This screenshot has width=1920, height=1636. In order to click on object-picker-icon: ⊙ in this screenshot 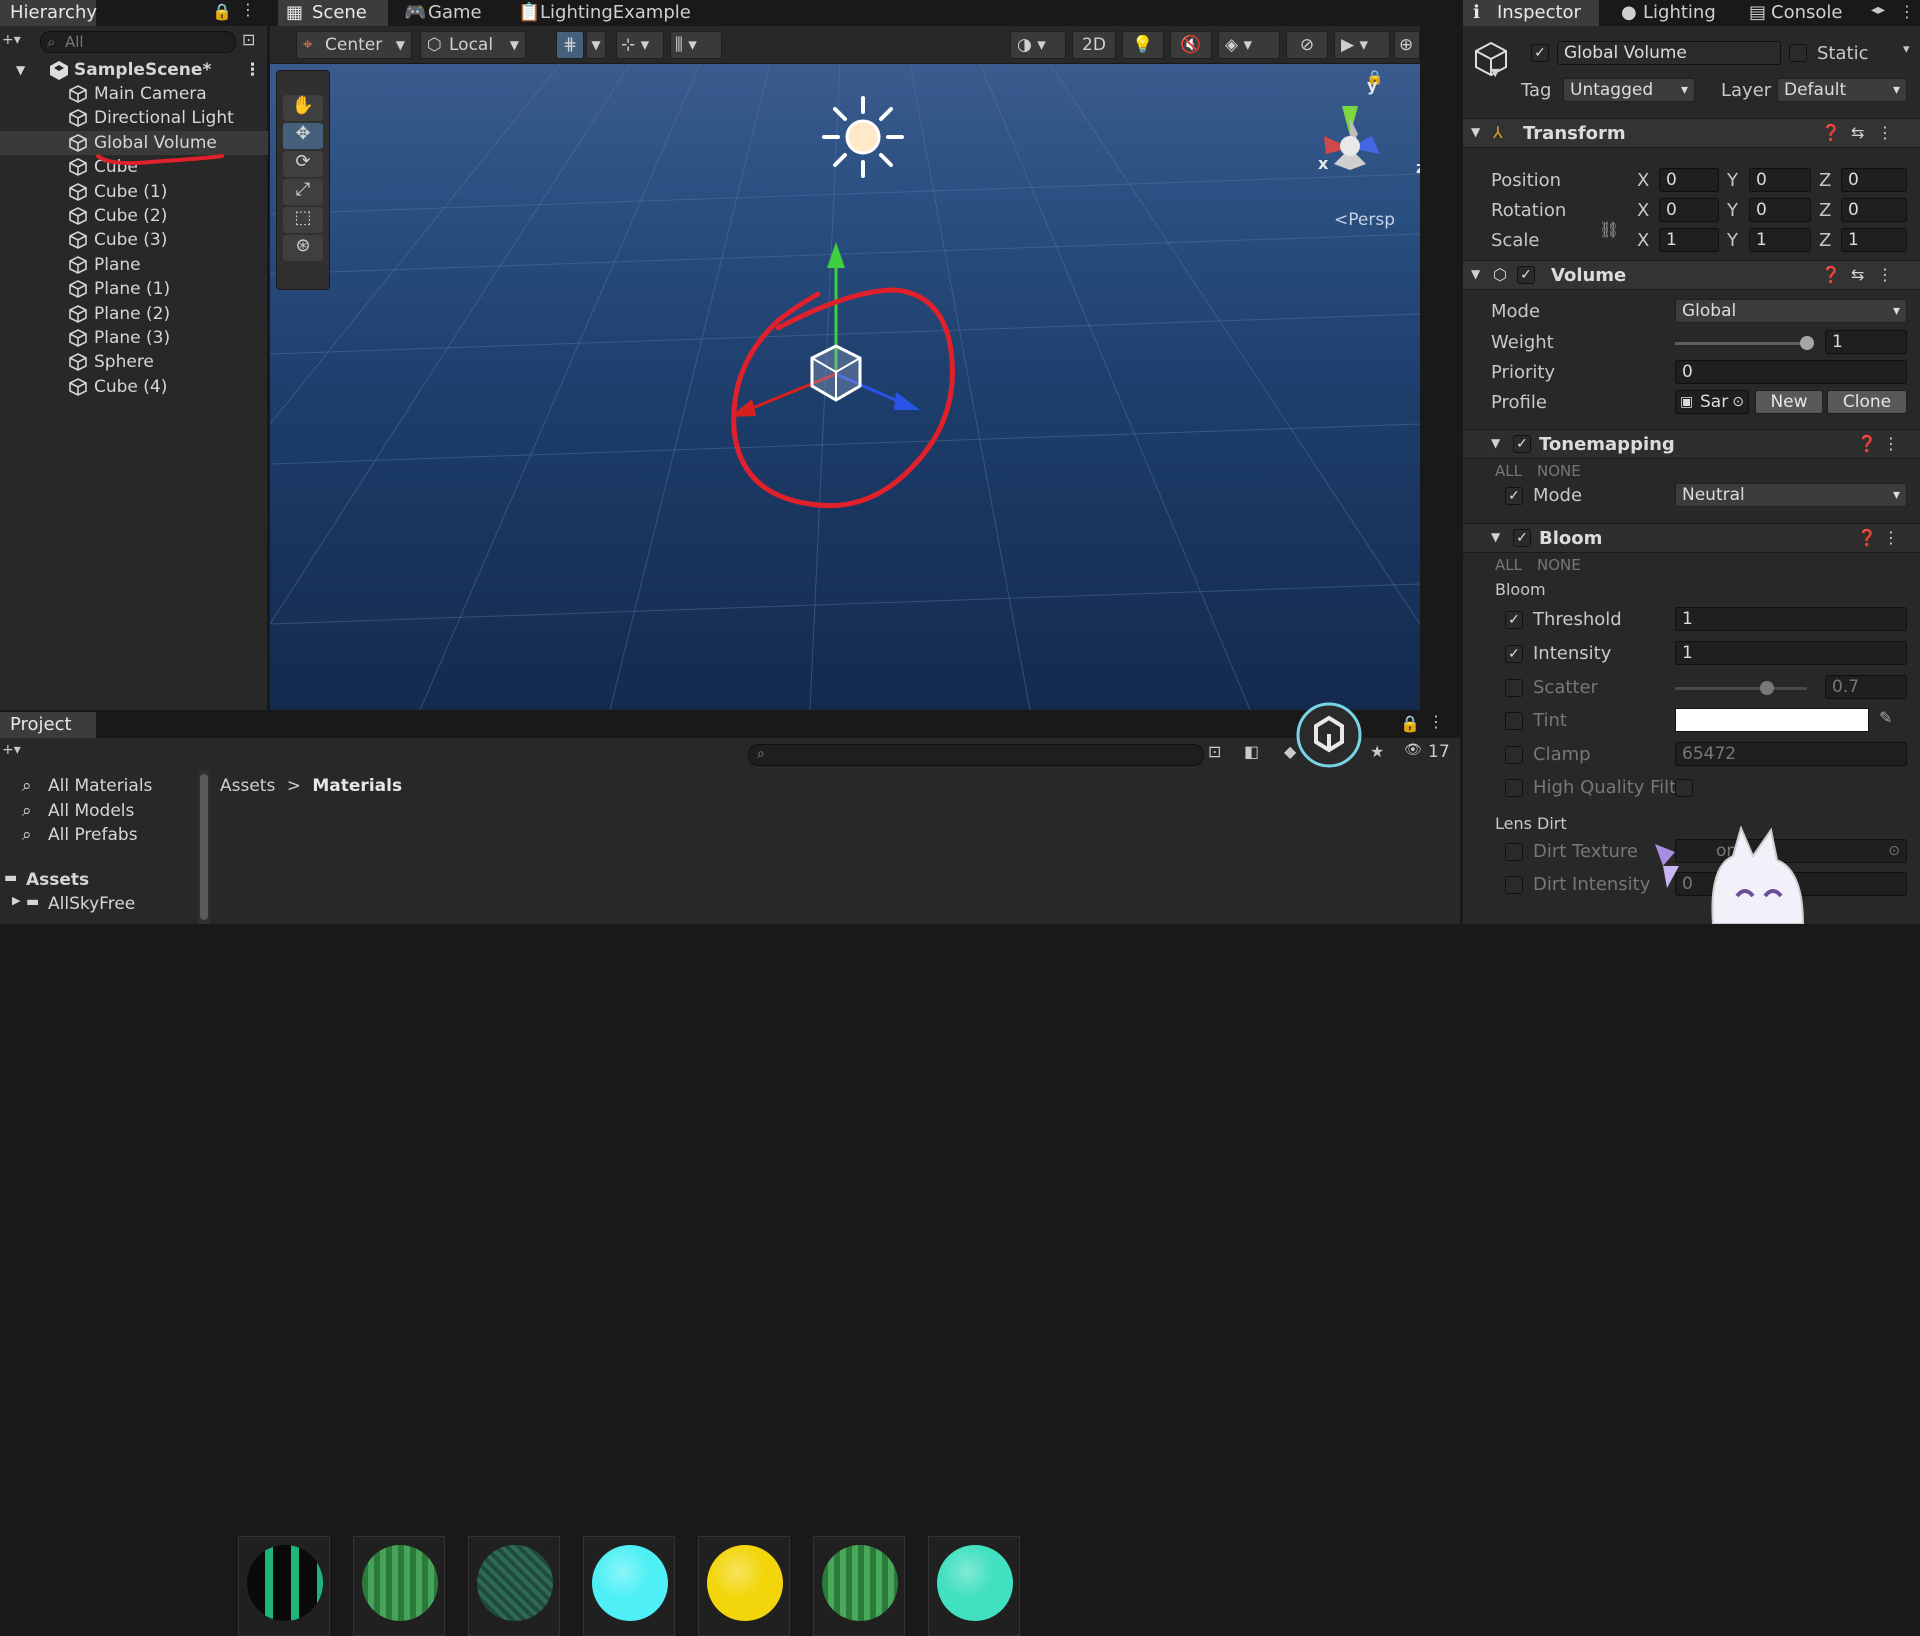, I will do `click(1894, 851)`.